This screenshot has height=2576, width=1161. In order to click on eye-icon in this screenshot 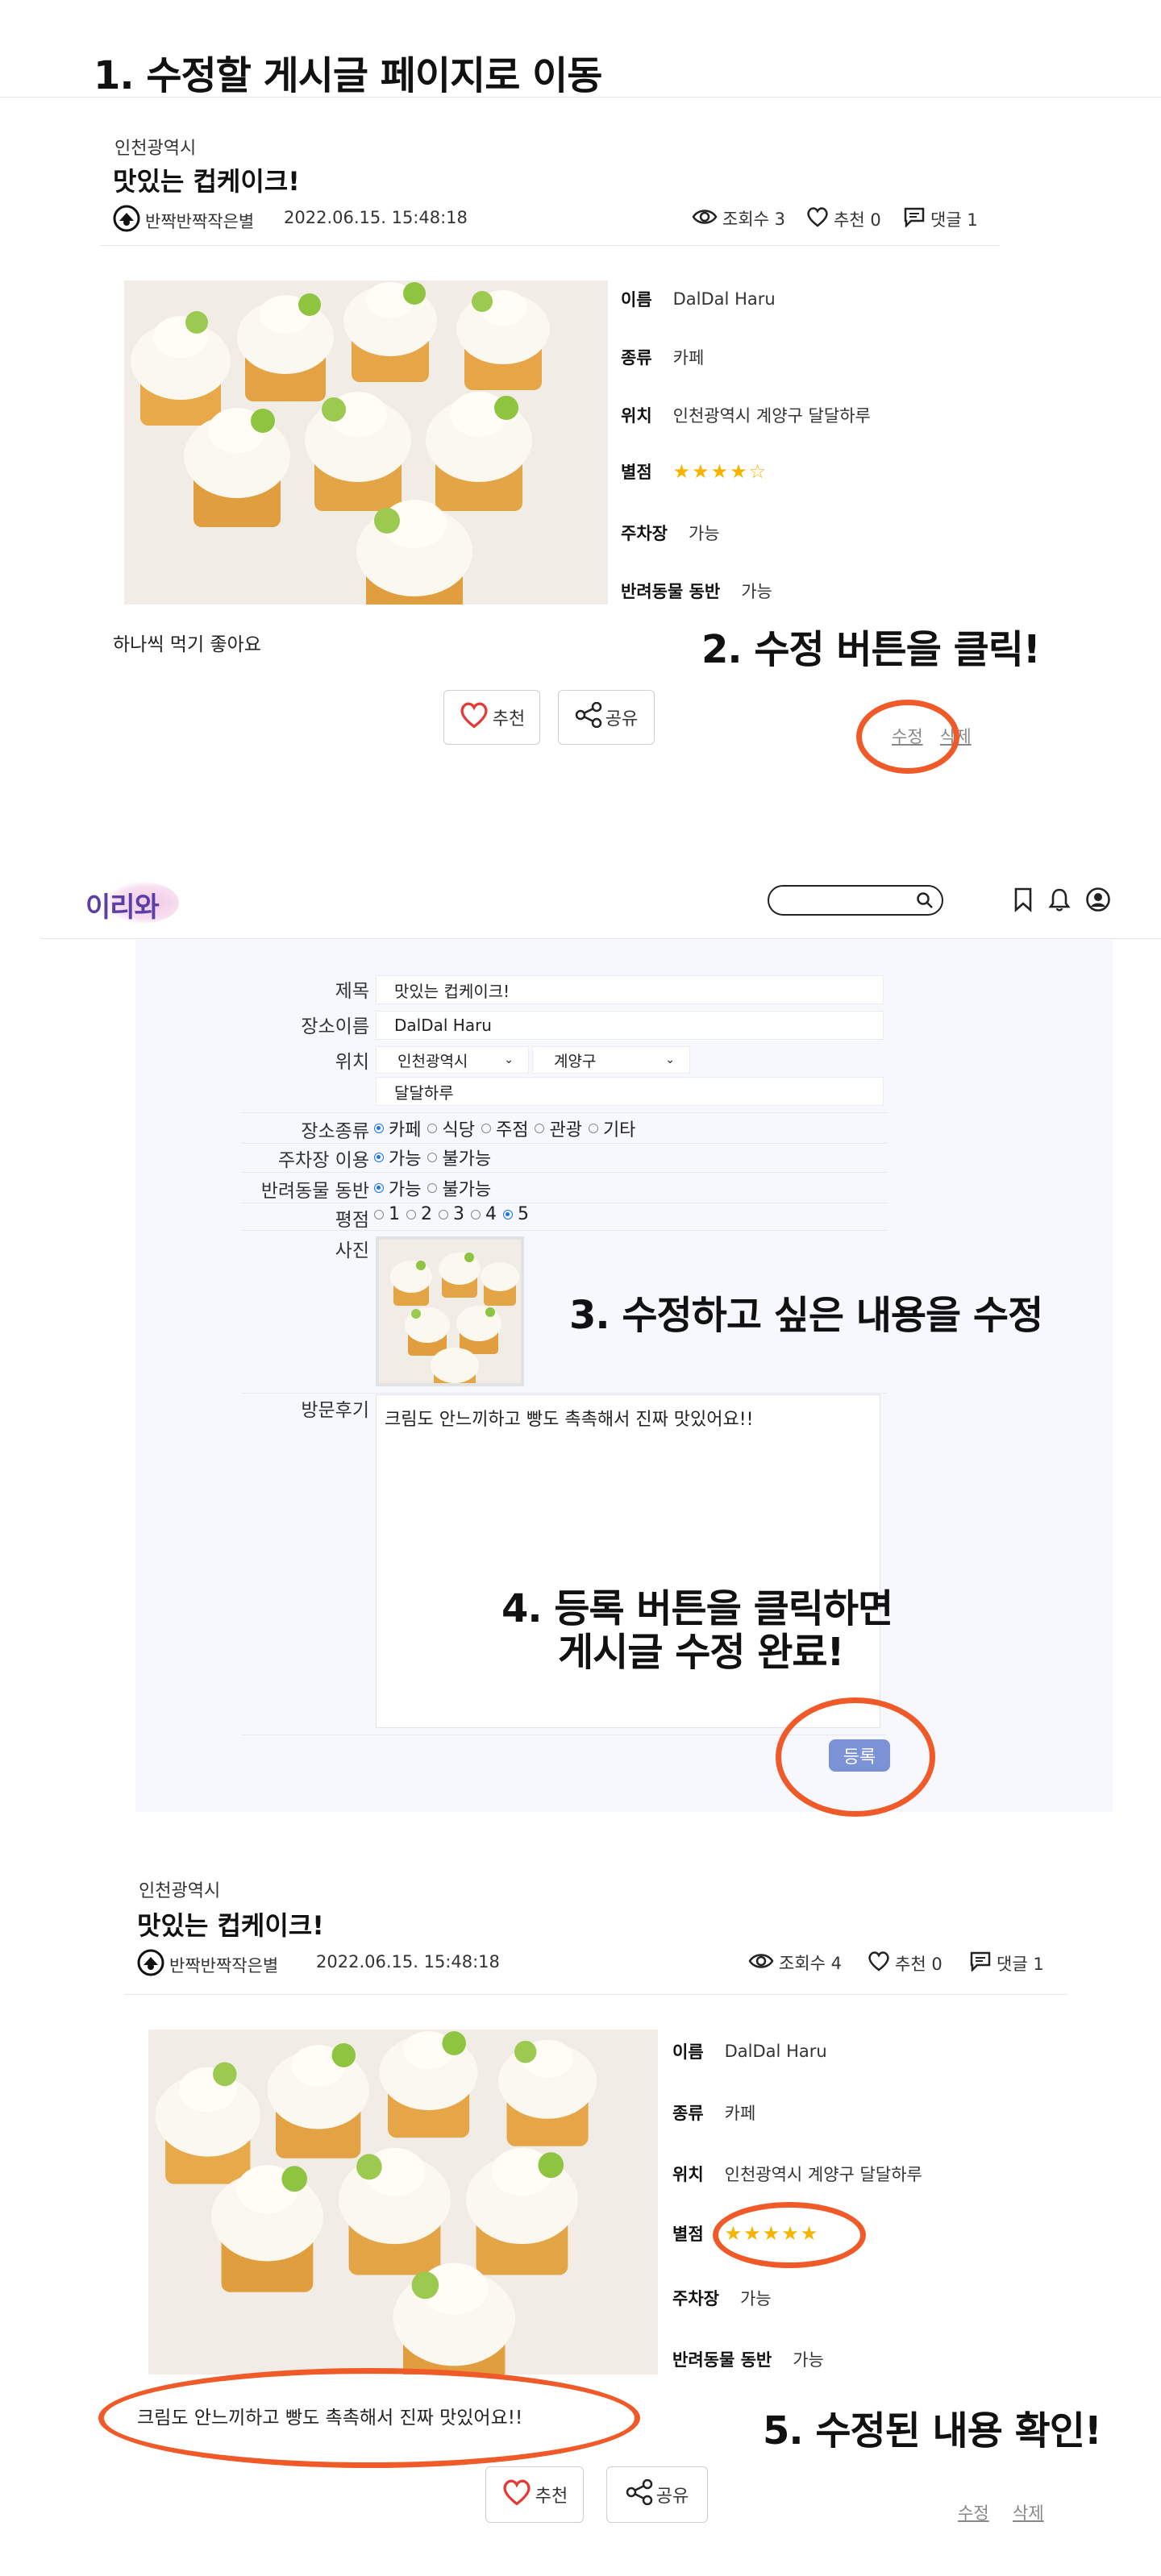, I will do `click(707, 219)`.